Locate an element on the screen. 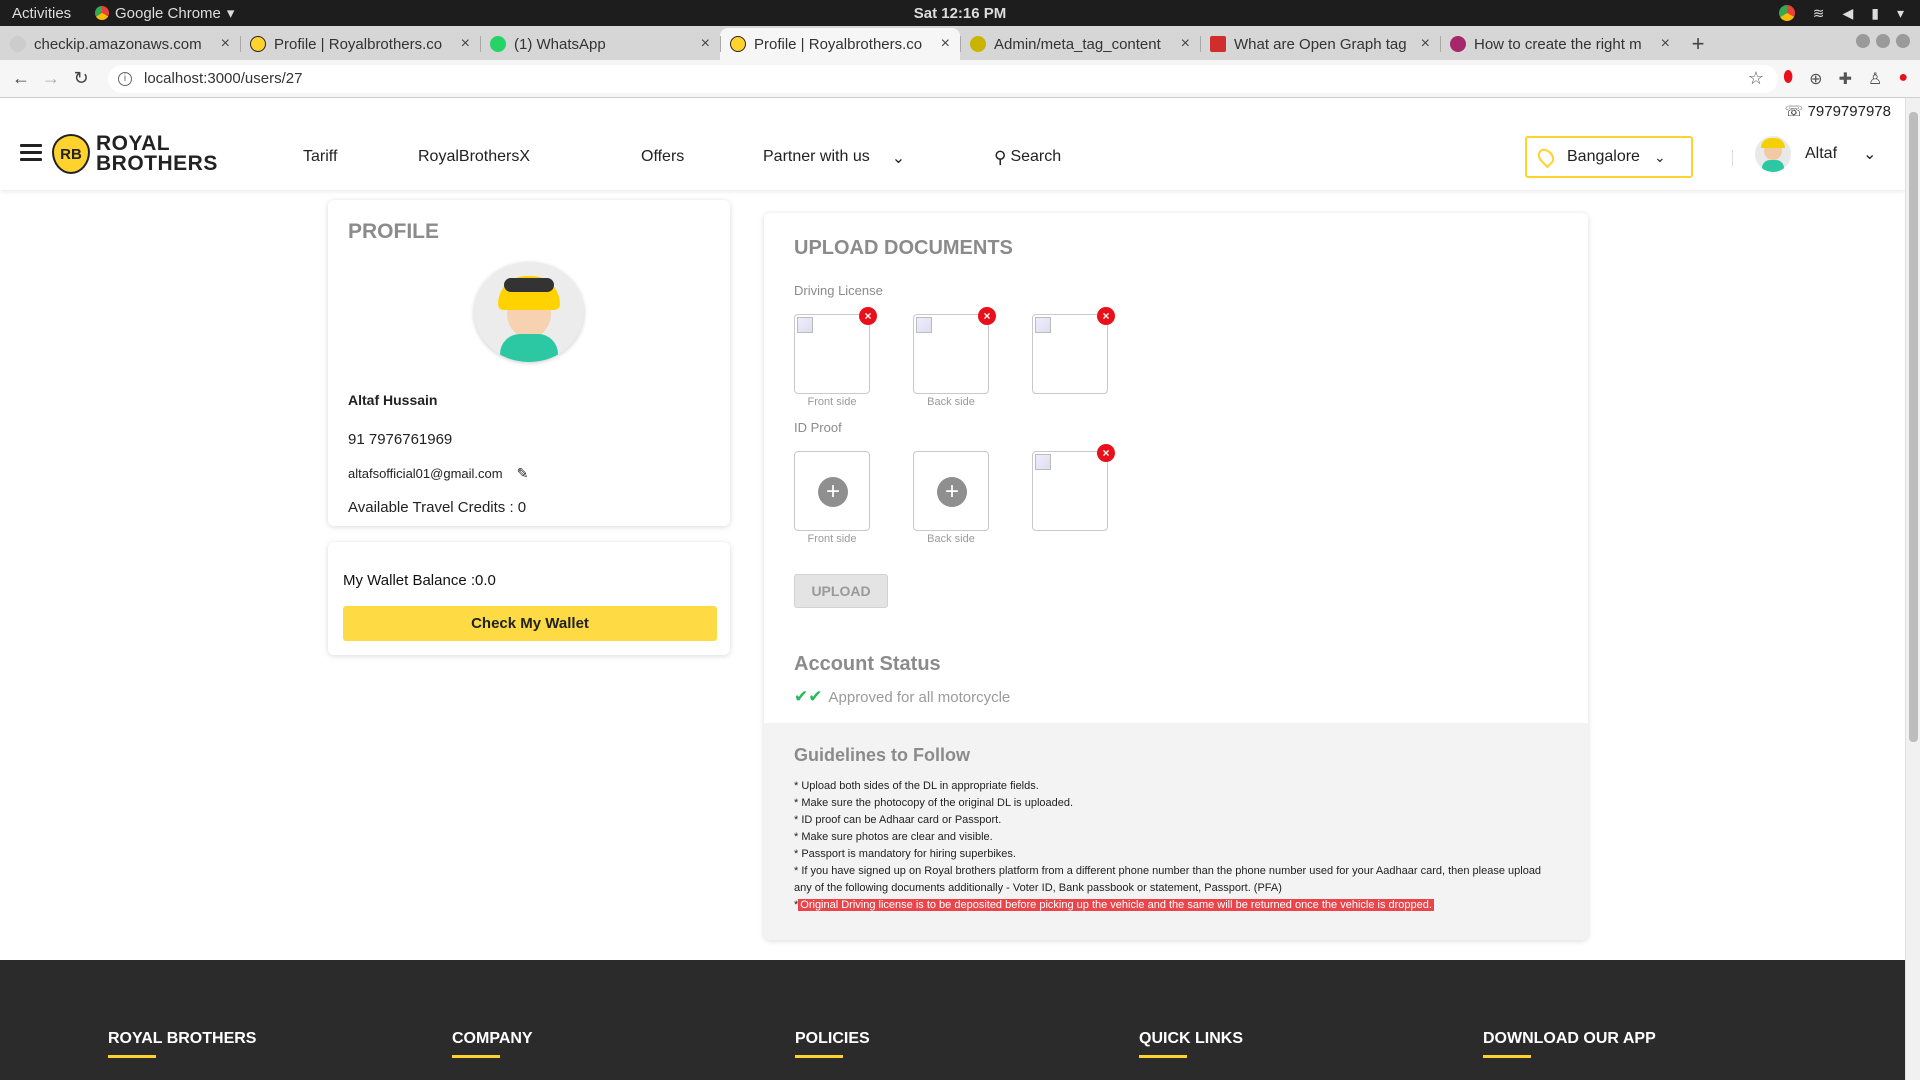  browser-tab: (1) WhatsApp × is located at coordinates (600, 44).